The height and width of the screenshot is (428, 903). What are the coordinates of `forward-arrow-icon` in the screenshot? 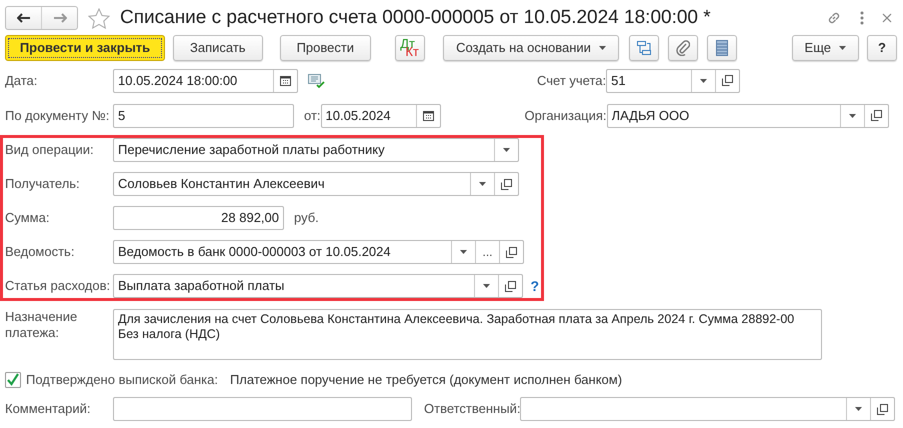 It's located at (59, 18).